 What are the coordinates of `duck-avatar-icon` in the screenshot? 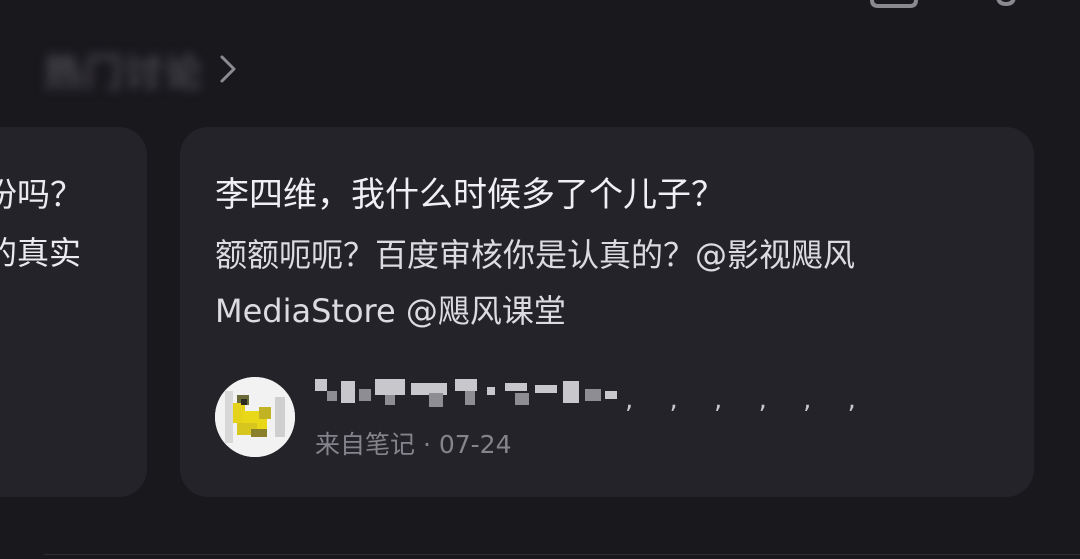 It's located at (255, 417).